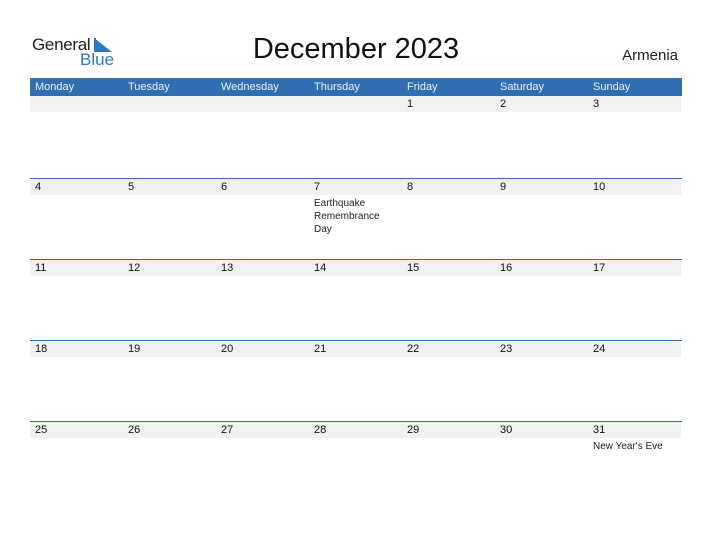 Image resolution: width=712 pixels, height=550 pixels. I want to click on weekday-tuesday: Tuesday, so click(149, 87).